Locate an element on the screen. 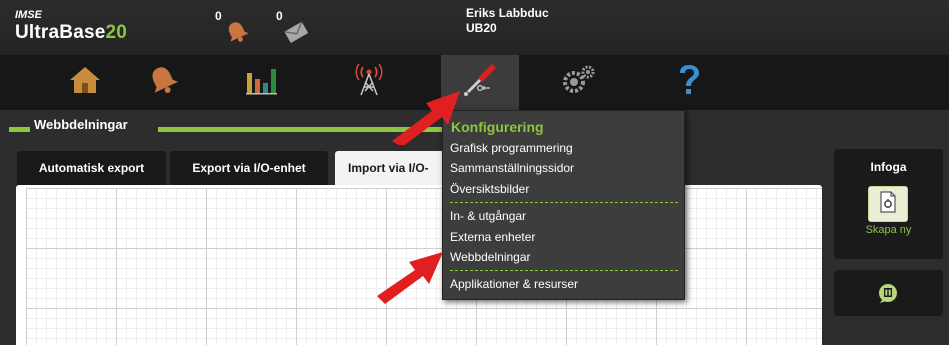  screwdriver-icon is located at coordinates (480, 82).